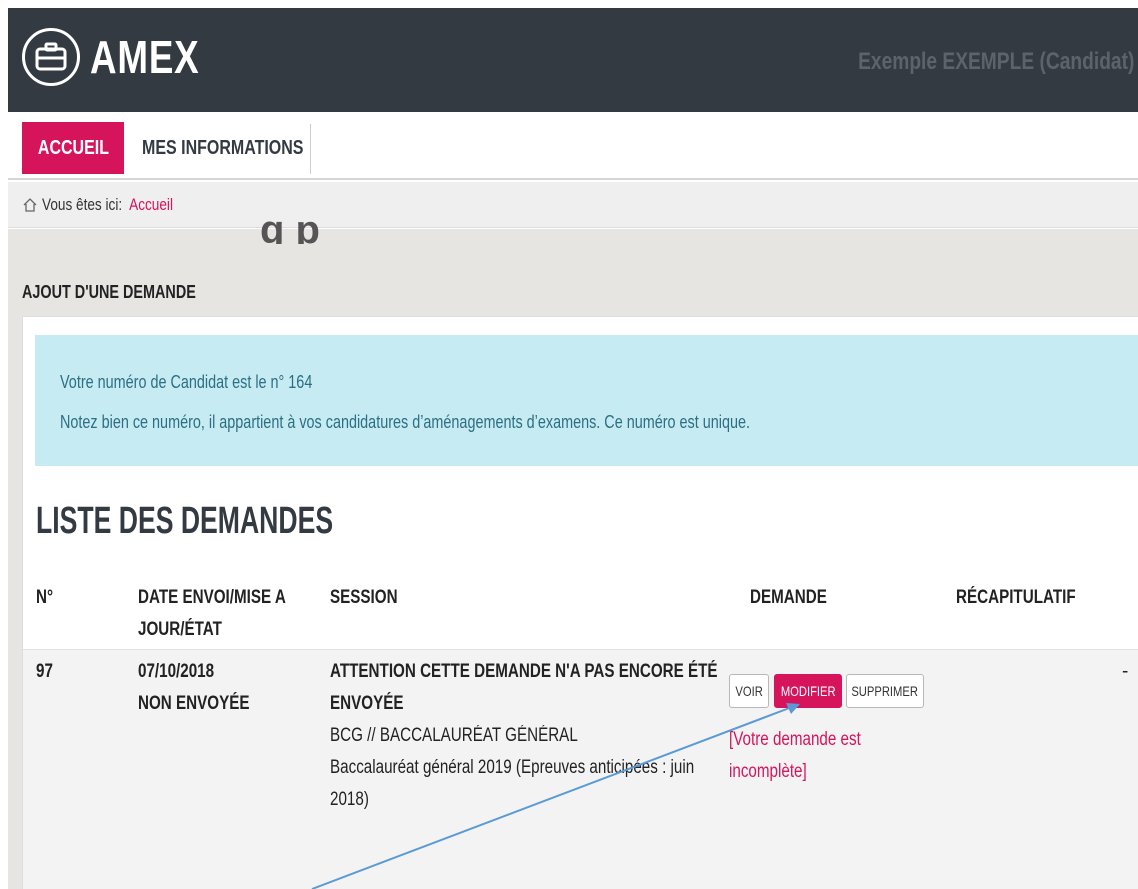  Describe the element at coordinates (45, 597) in the screenshot. I see `header-num: N°` at that location.